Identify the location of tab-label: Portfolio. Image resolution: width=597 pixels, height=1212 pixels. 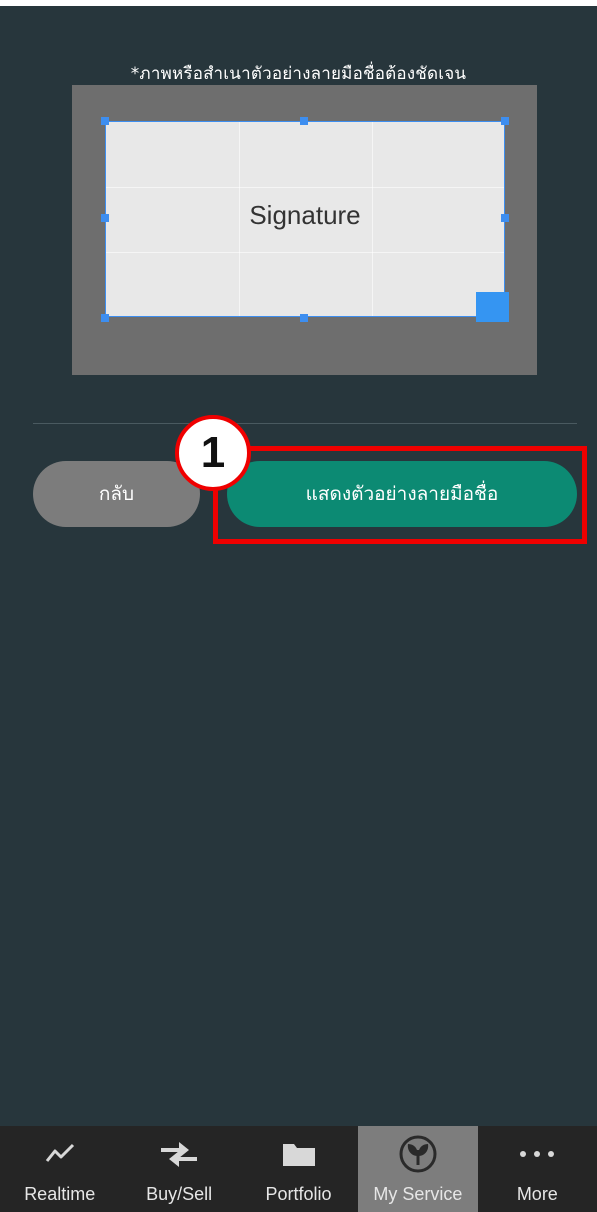
(298, 1194).